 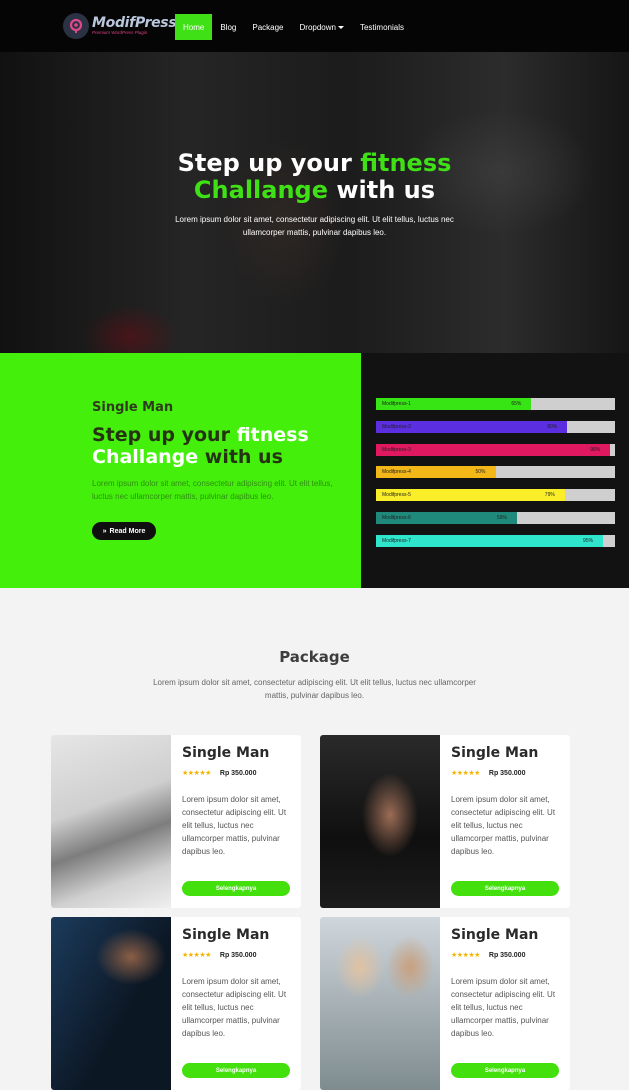 I want to click on progress-bar: Modifpress-3 98%, so click(x=495, y=449).